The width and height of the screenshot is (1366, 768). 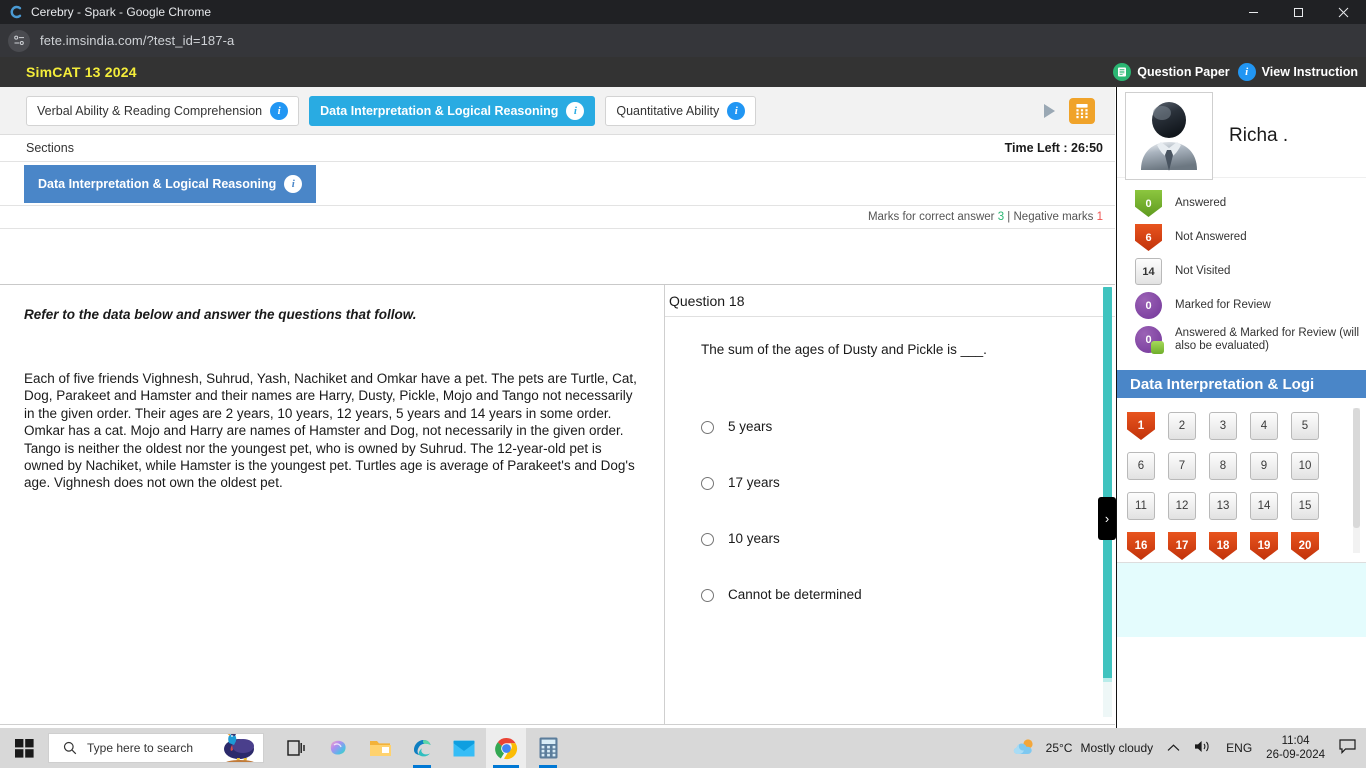 I want to click on legend-label-answered: Answered, so click(x=1201, y=203).